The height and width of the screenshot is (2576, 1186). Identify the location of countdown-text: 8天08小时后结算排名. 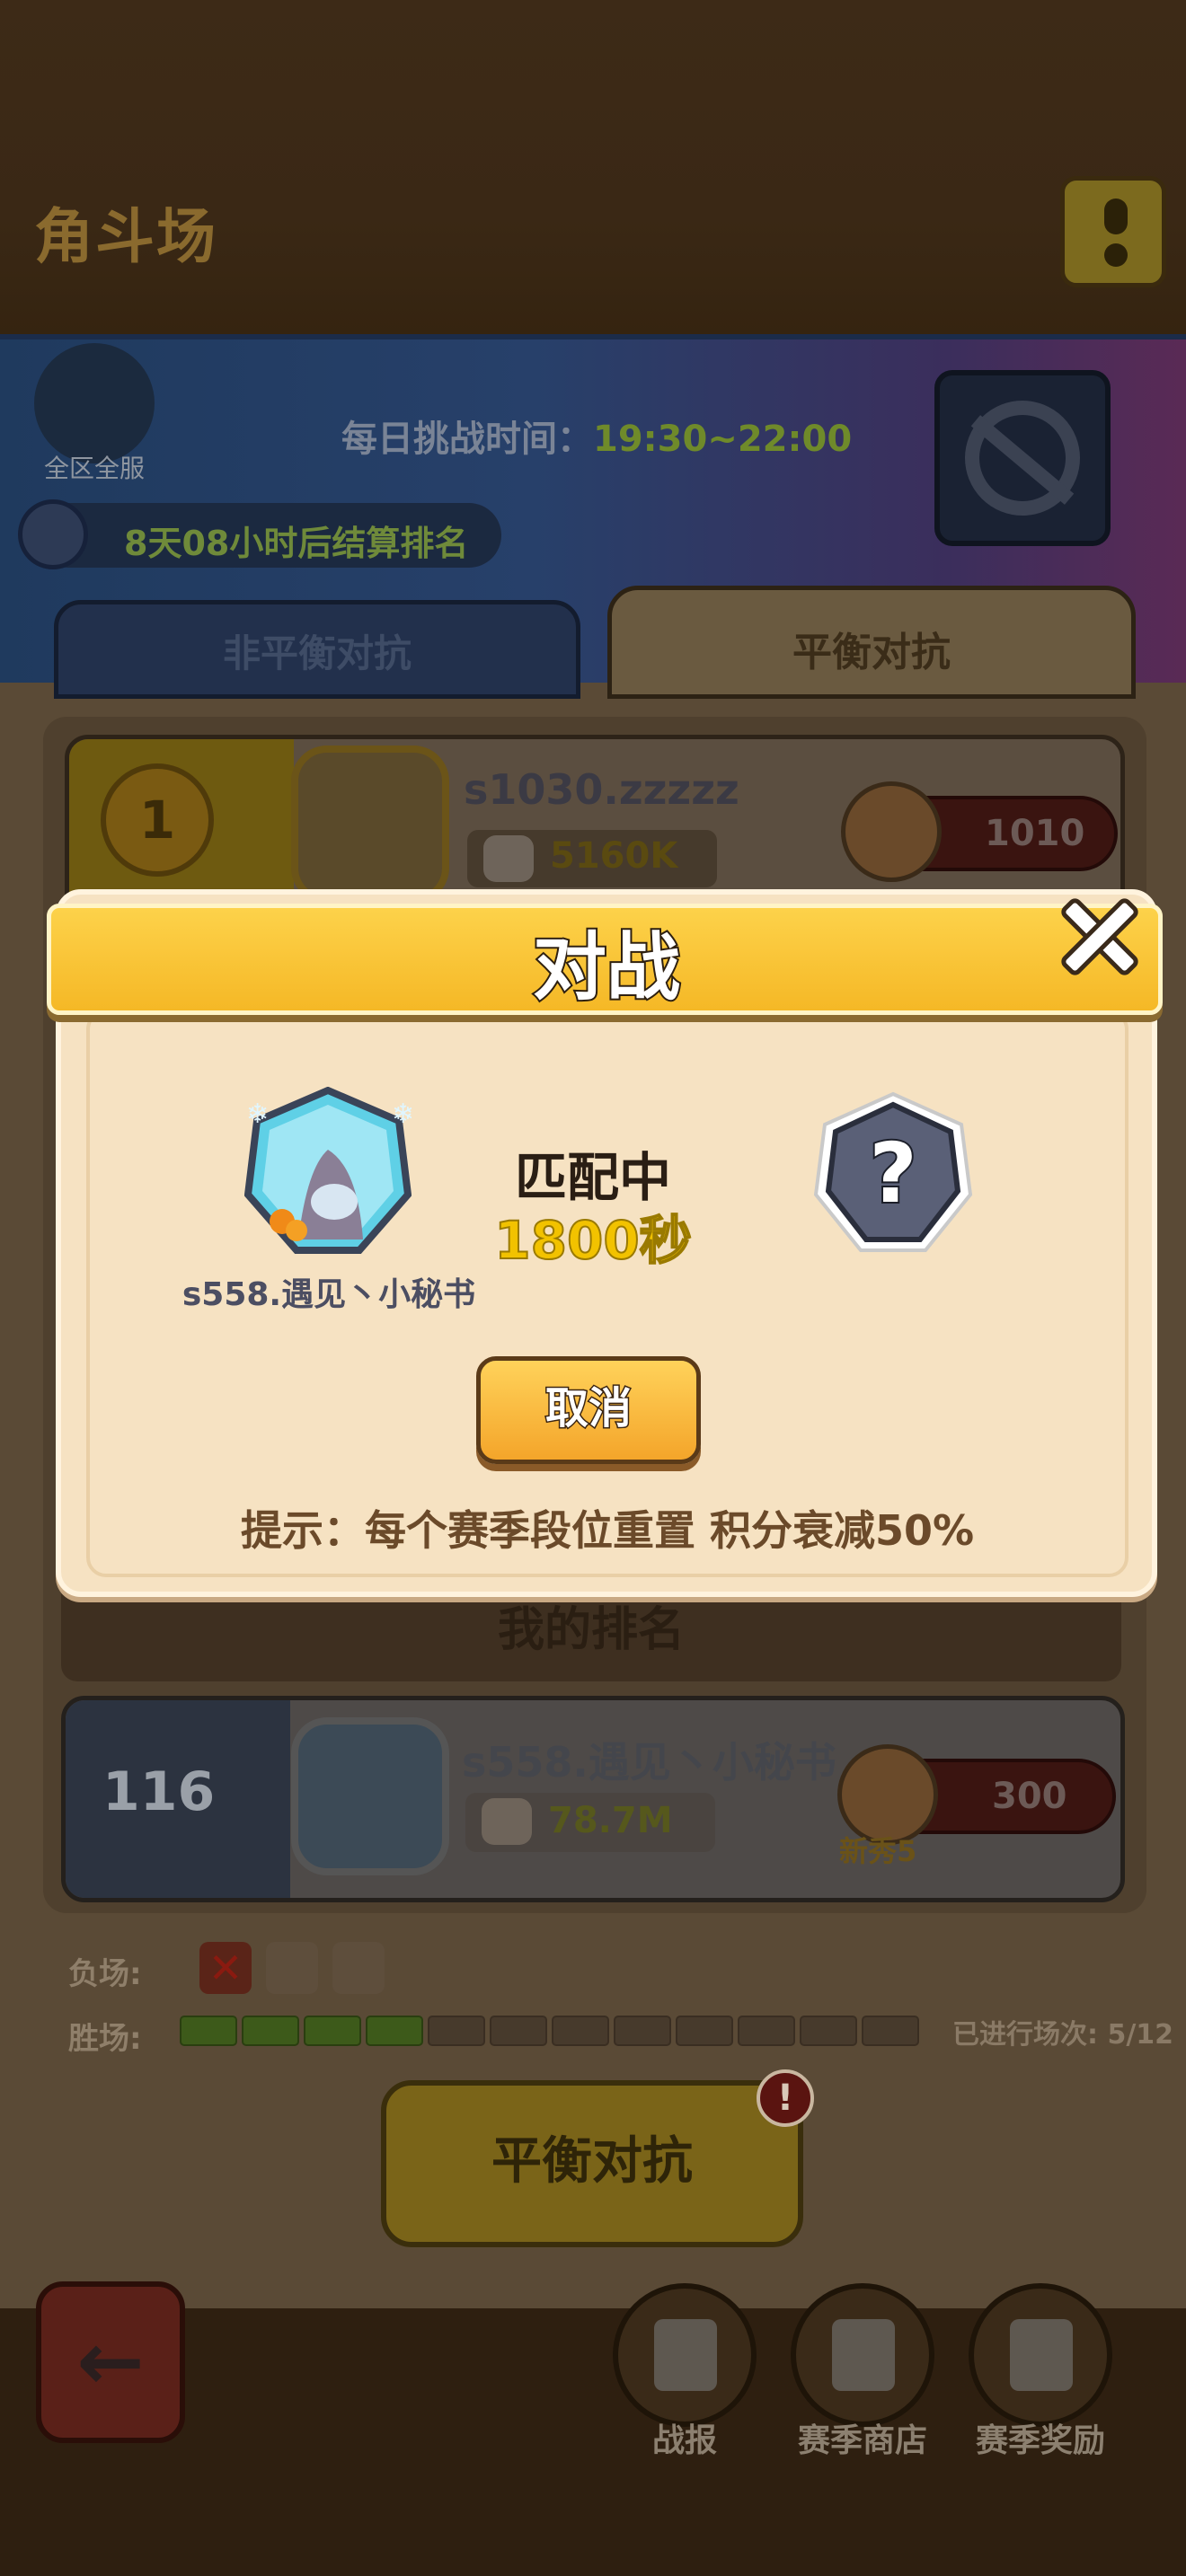
(296, 543).